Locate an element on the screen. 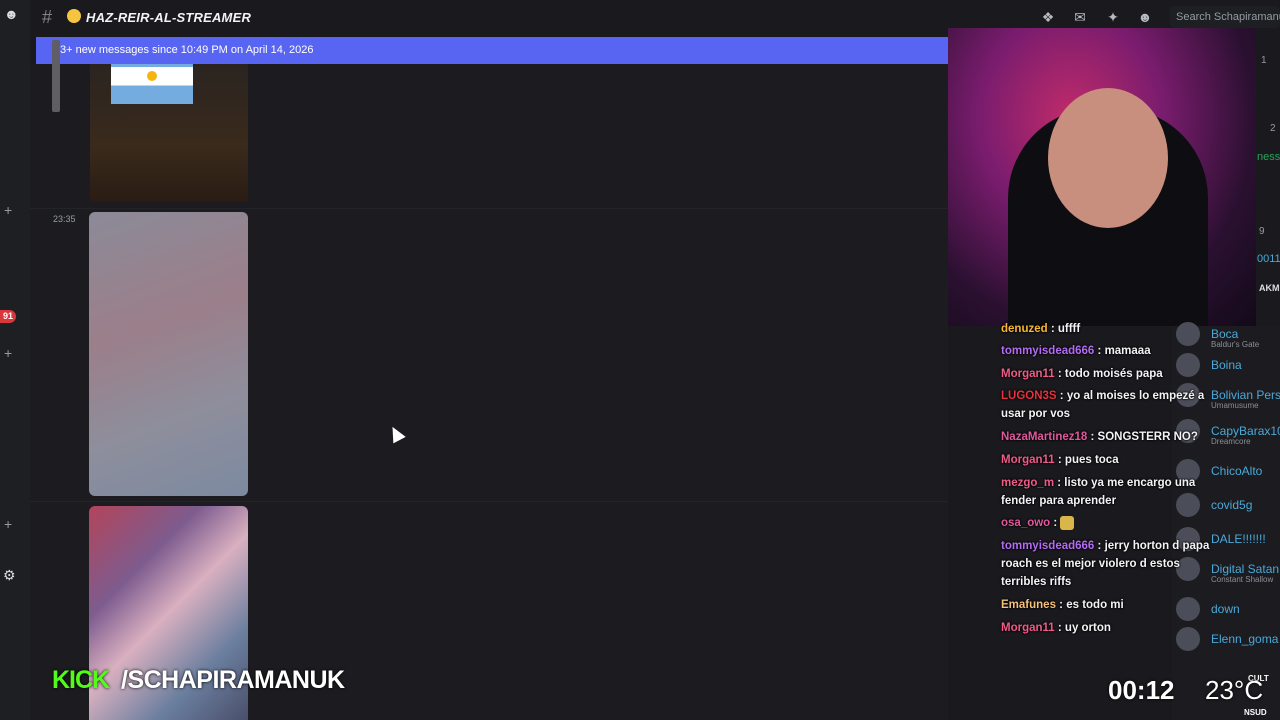 The height and width of the screenshot is (720, 1280). chat-message: denuzed : uffff is located at coordinates (1041, 329).